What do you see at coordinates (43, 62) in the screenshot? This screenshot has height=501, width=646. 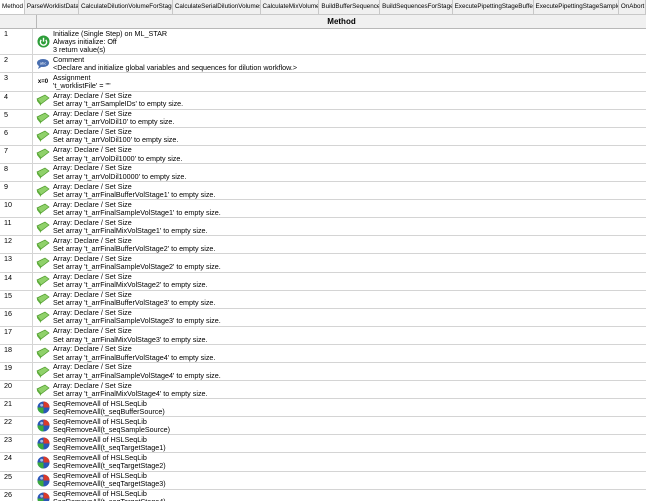 I see `svg-text: abc` at bounding box center [43, 62].